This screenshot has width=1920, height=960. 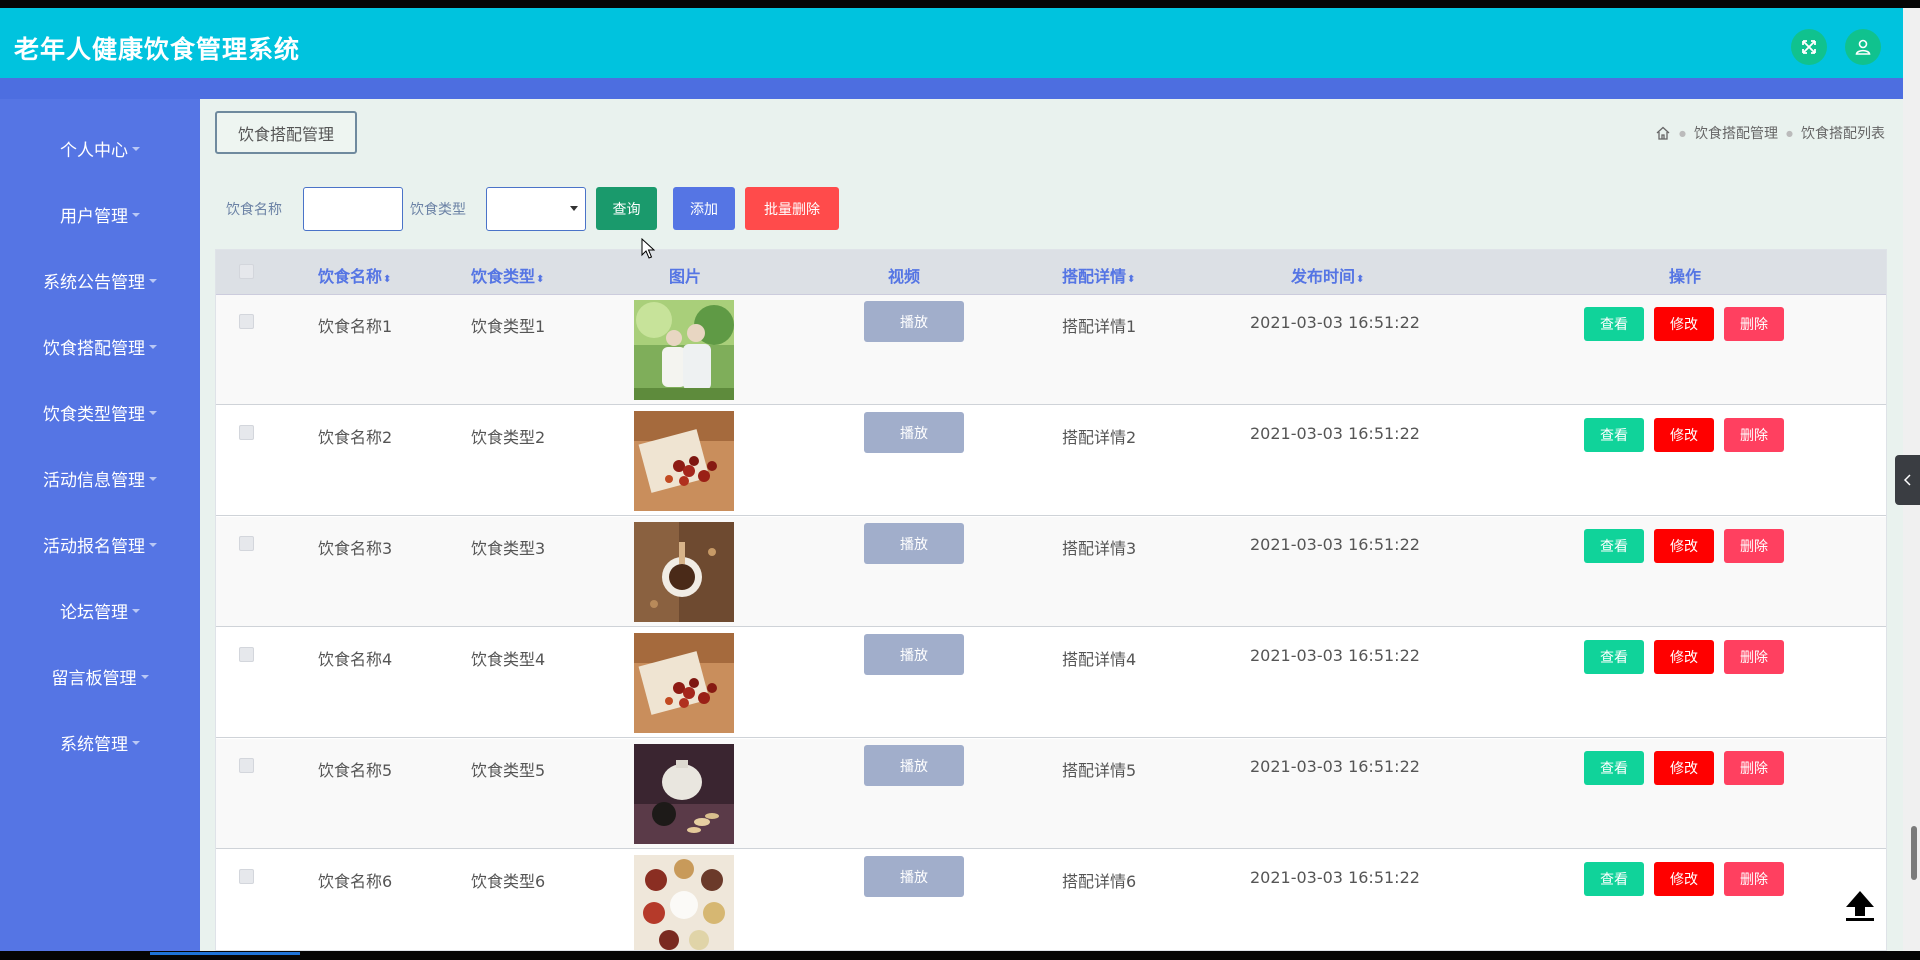 I want to click on diet-type-select, so click(x=536, y=209).